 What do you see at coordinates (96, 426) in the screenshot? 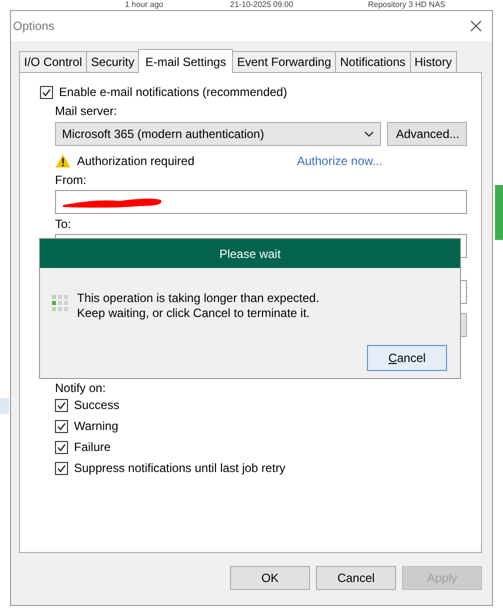
I see `checkbox-label: Warning` at bounding box center [96, 426].